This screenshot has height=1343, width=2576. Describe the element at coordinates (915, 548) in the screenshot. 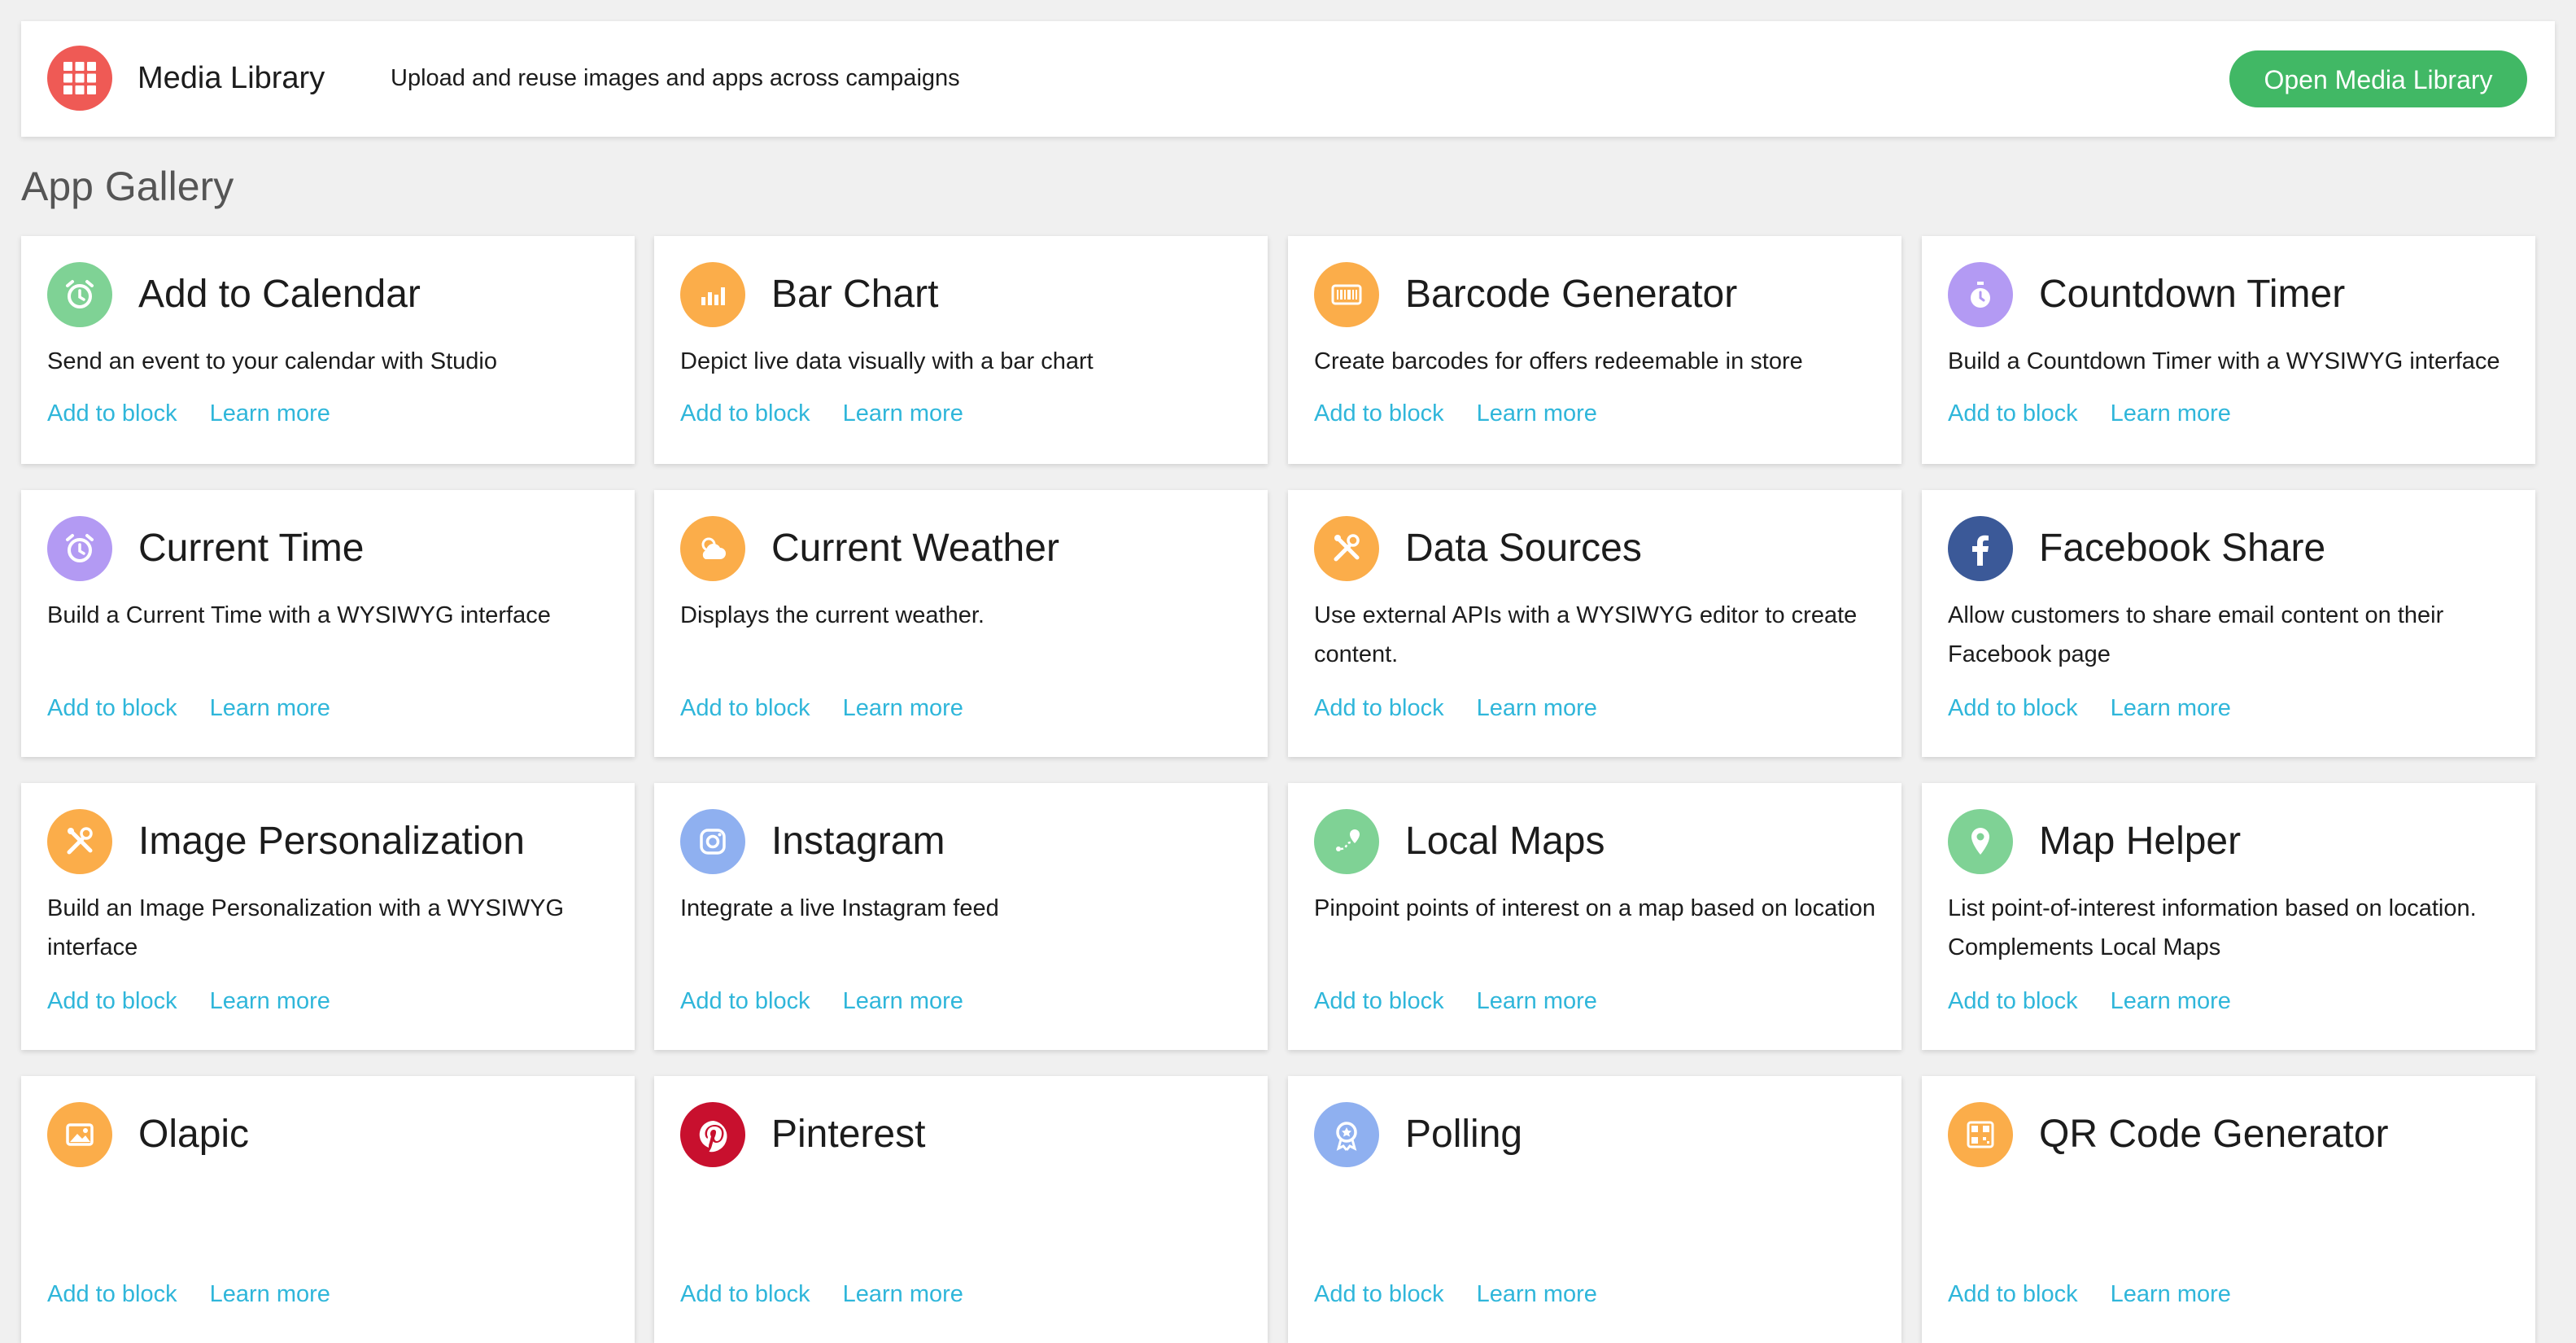

I see `app-title: Current Weather` at that location.